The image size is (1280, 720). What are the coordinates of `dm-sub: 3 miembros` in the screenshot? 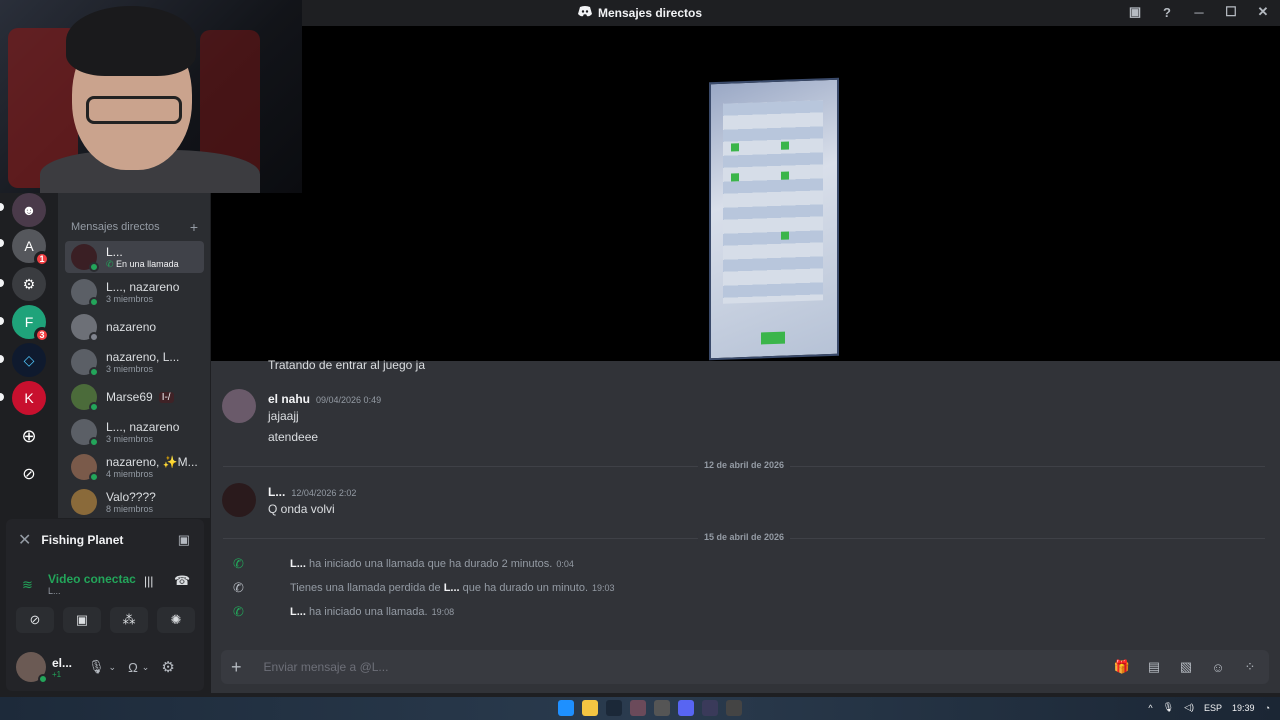 It's located at (130, 299).